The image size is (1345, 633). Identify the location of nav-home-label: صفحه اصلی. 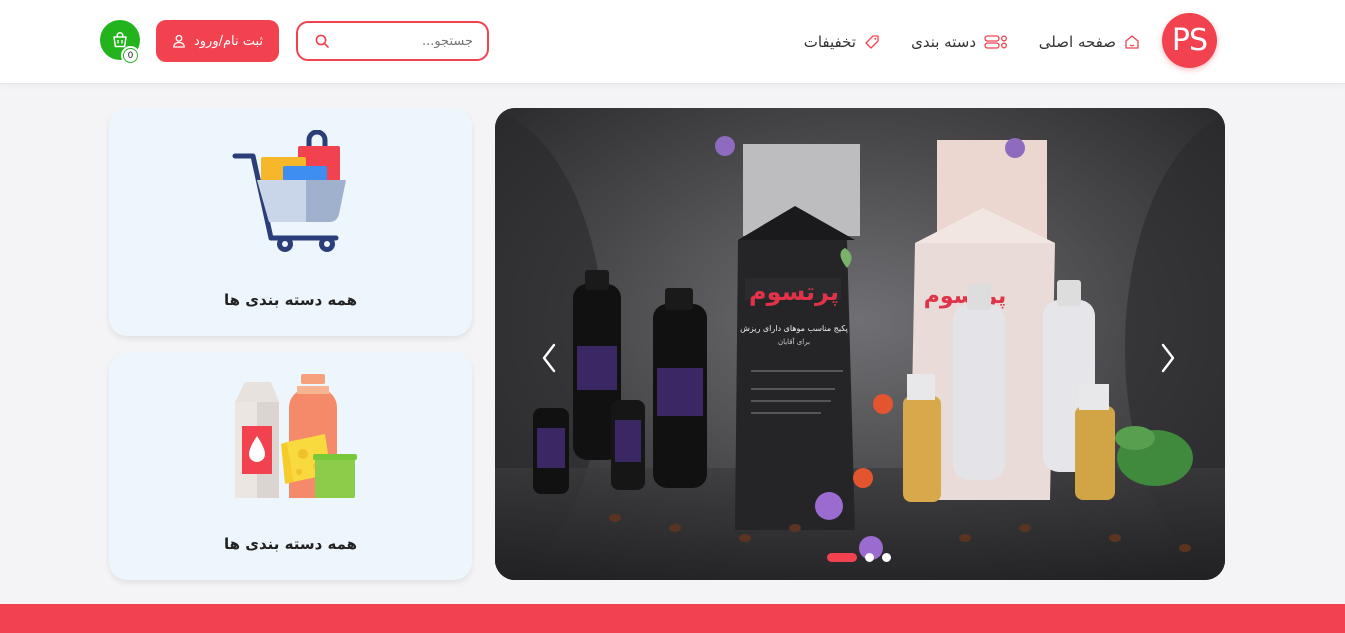
(1077, 42).